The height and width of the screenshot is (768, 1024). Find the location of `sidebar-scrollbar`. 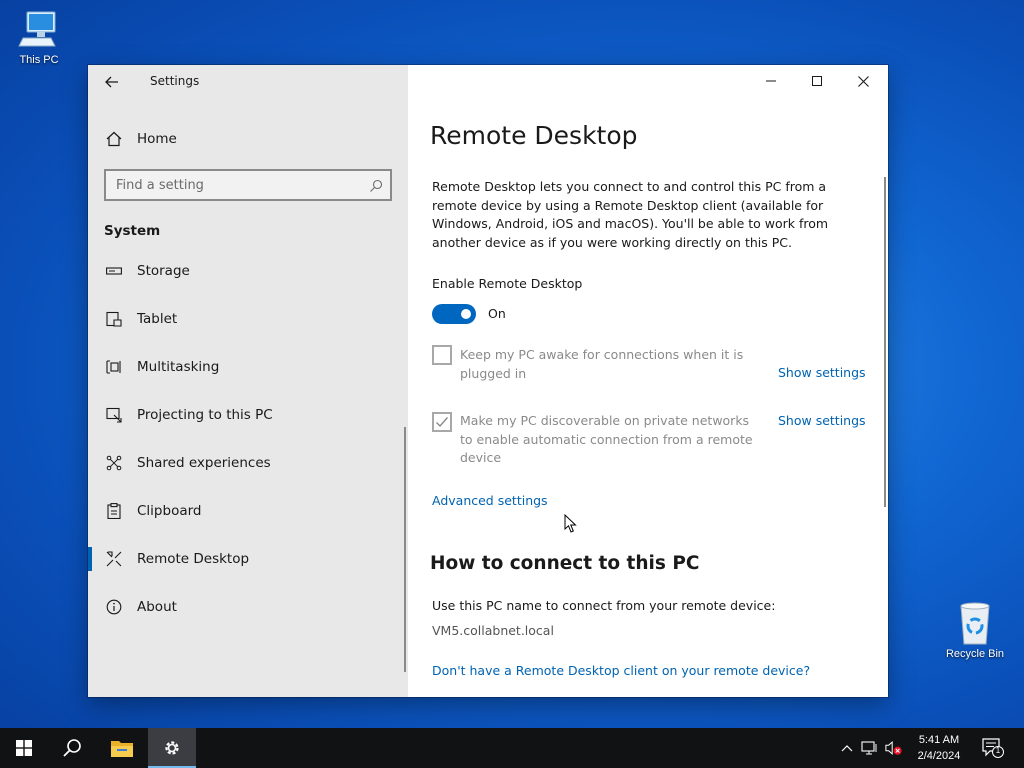

sidebar-scrollbar is located at coordinates (405, 549).